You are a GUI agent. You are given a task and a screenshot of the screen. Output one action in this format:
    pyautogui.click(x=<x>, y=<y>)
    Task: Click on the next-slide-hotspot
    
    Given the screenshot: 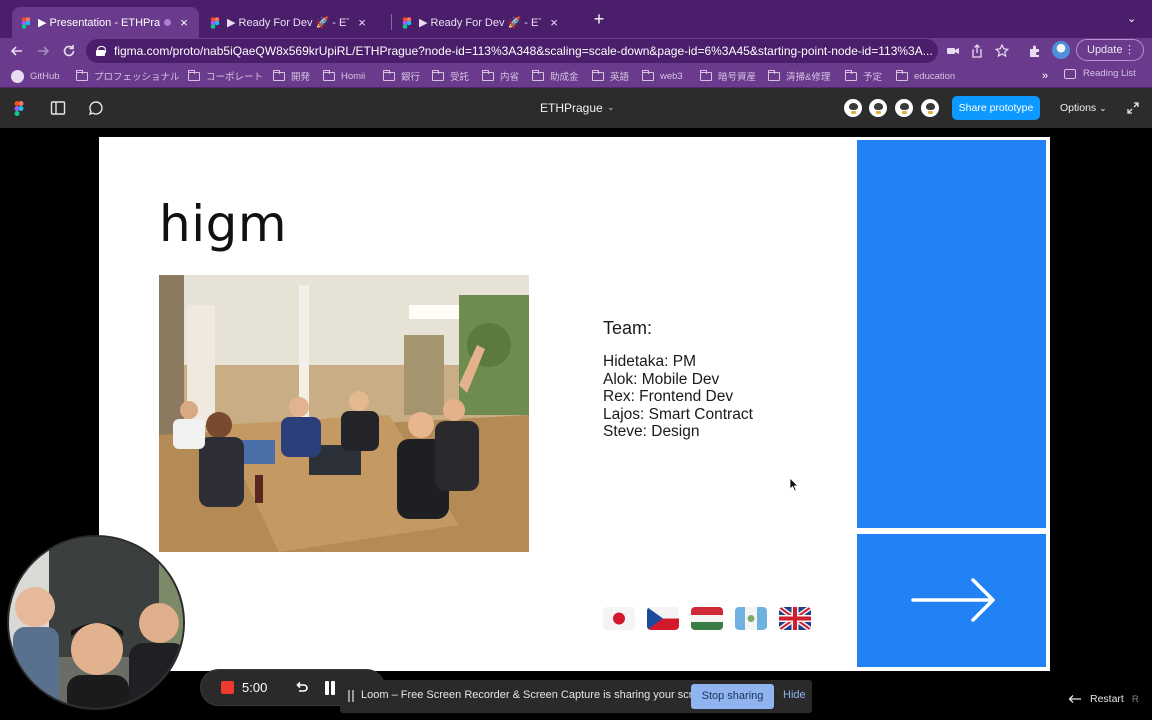 What is the action you would take?
    pyautogui.click(x=951, y=600)
    